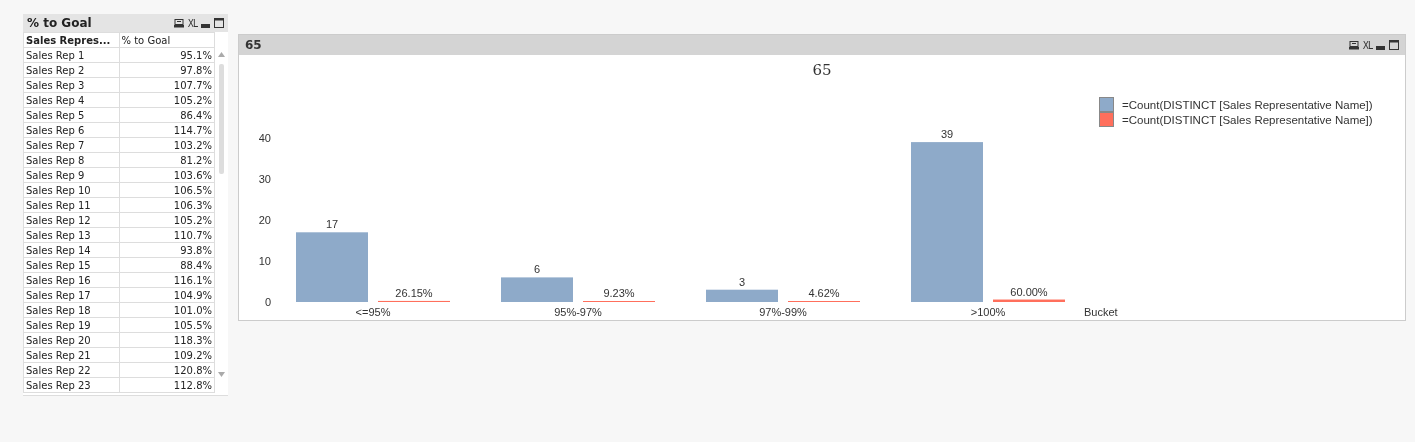  What do you see at coordinates (167, 235) in the screenshot?
I see `table-cell: 110.7%` at bounding box center [167, 235].